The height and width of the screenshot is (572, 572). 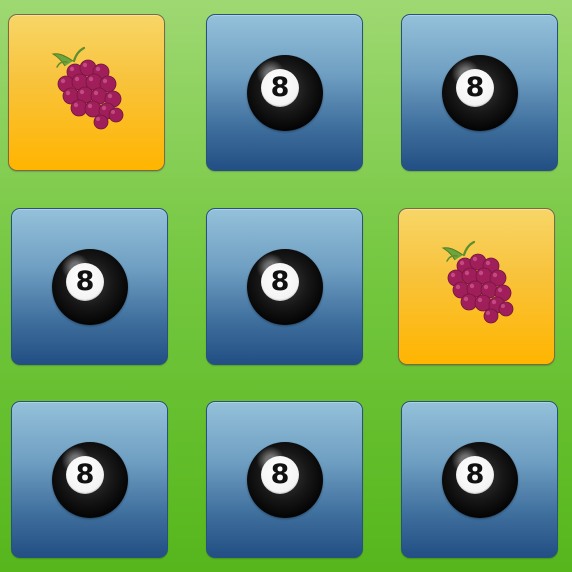 I want to click on card-5: 8, so click(x=284, y=286).